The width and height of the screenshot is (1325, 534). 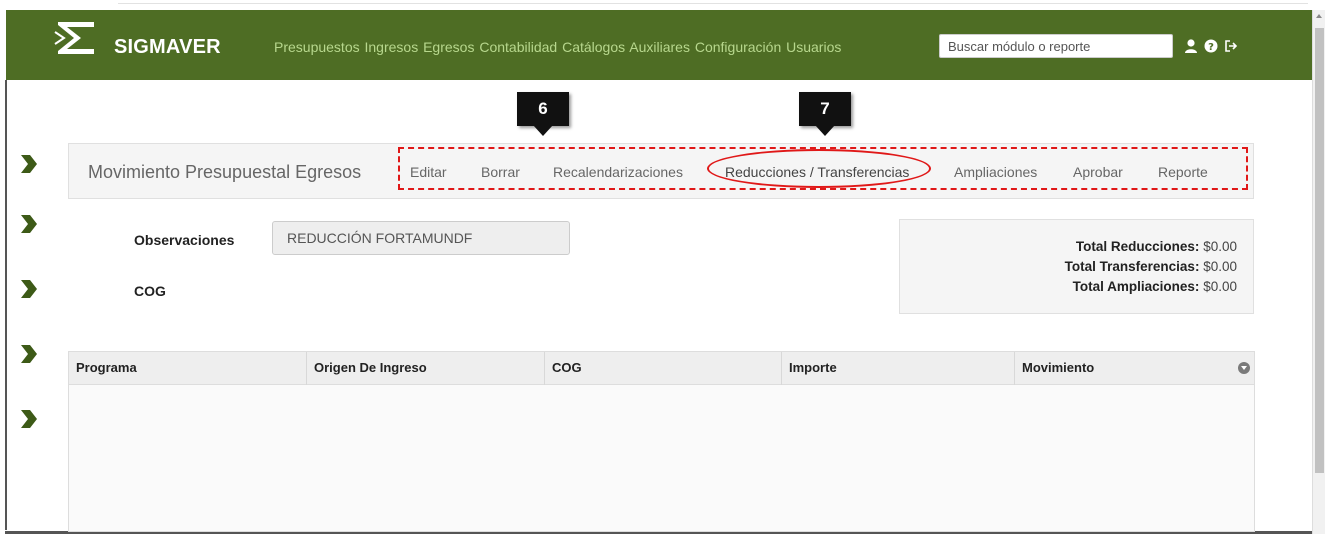 What do you see at coordinates (1134, 368) in the screenshot?
I see `column-header-movimiento: Movimiento` at bounding box center [1134, 368].